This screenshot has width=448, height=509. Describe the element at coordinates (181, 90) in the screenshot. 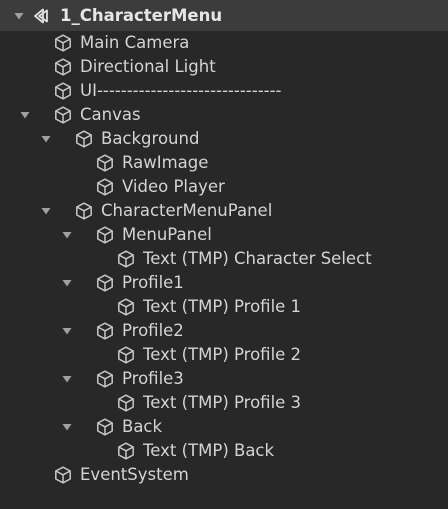

I see `hierarchy-item-label: UI-------------------------------` at that location.